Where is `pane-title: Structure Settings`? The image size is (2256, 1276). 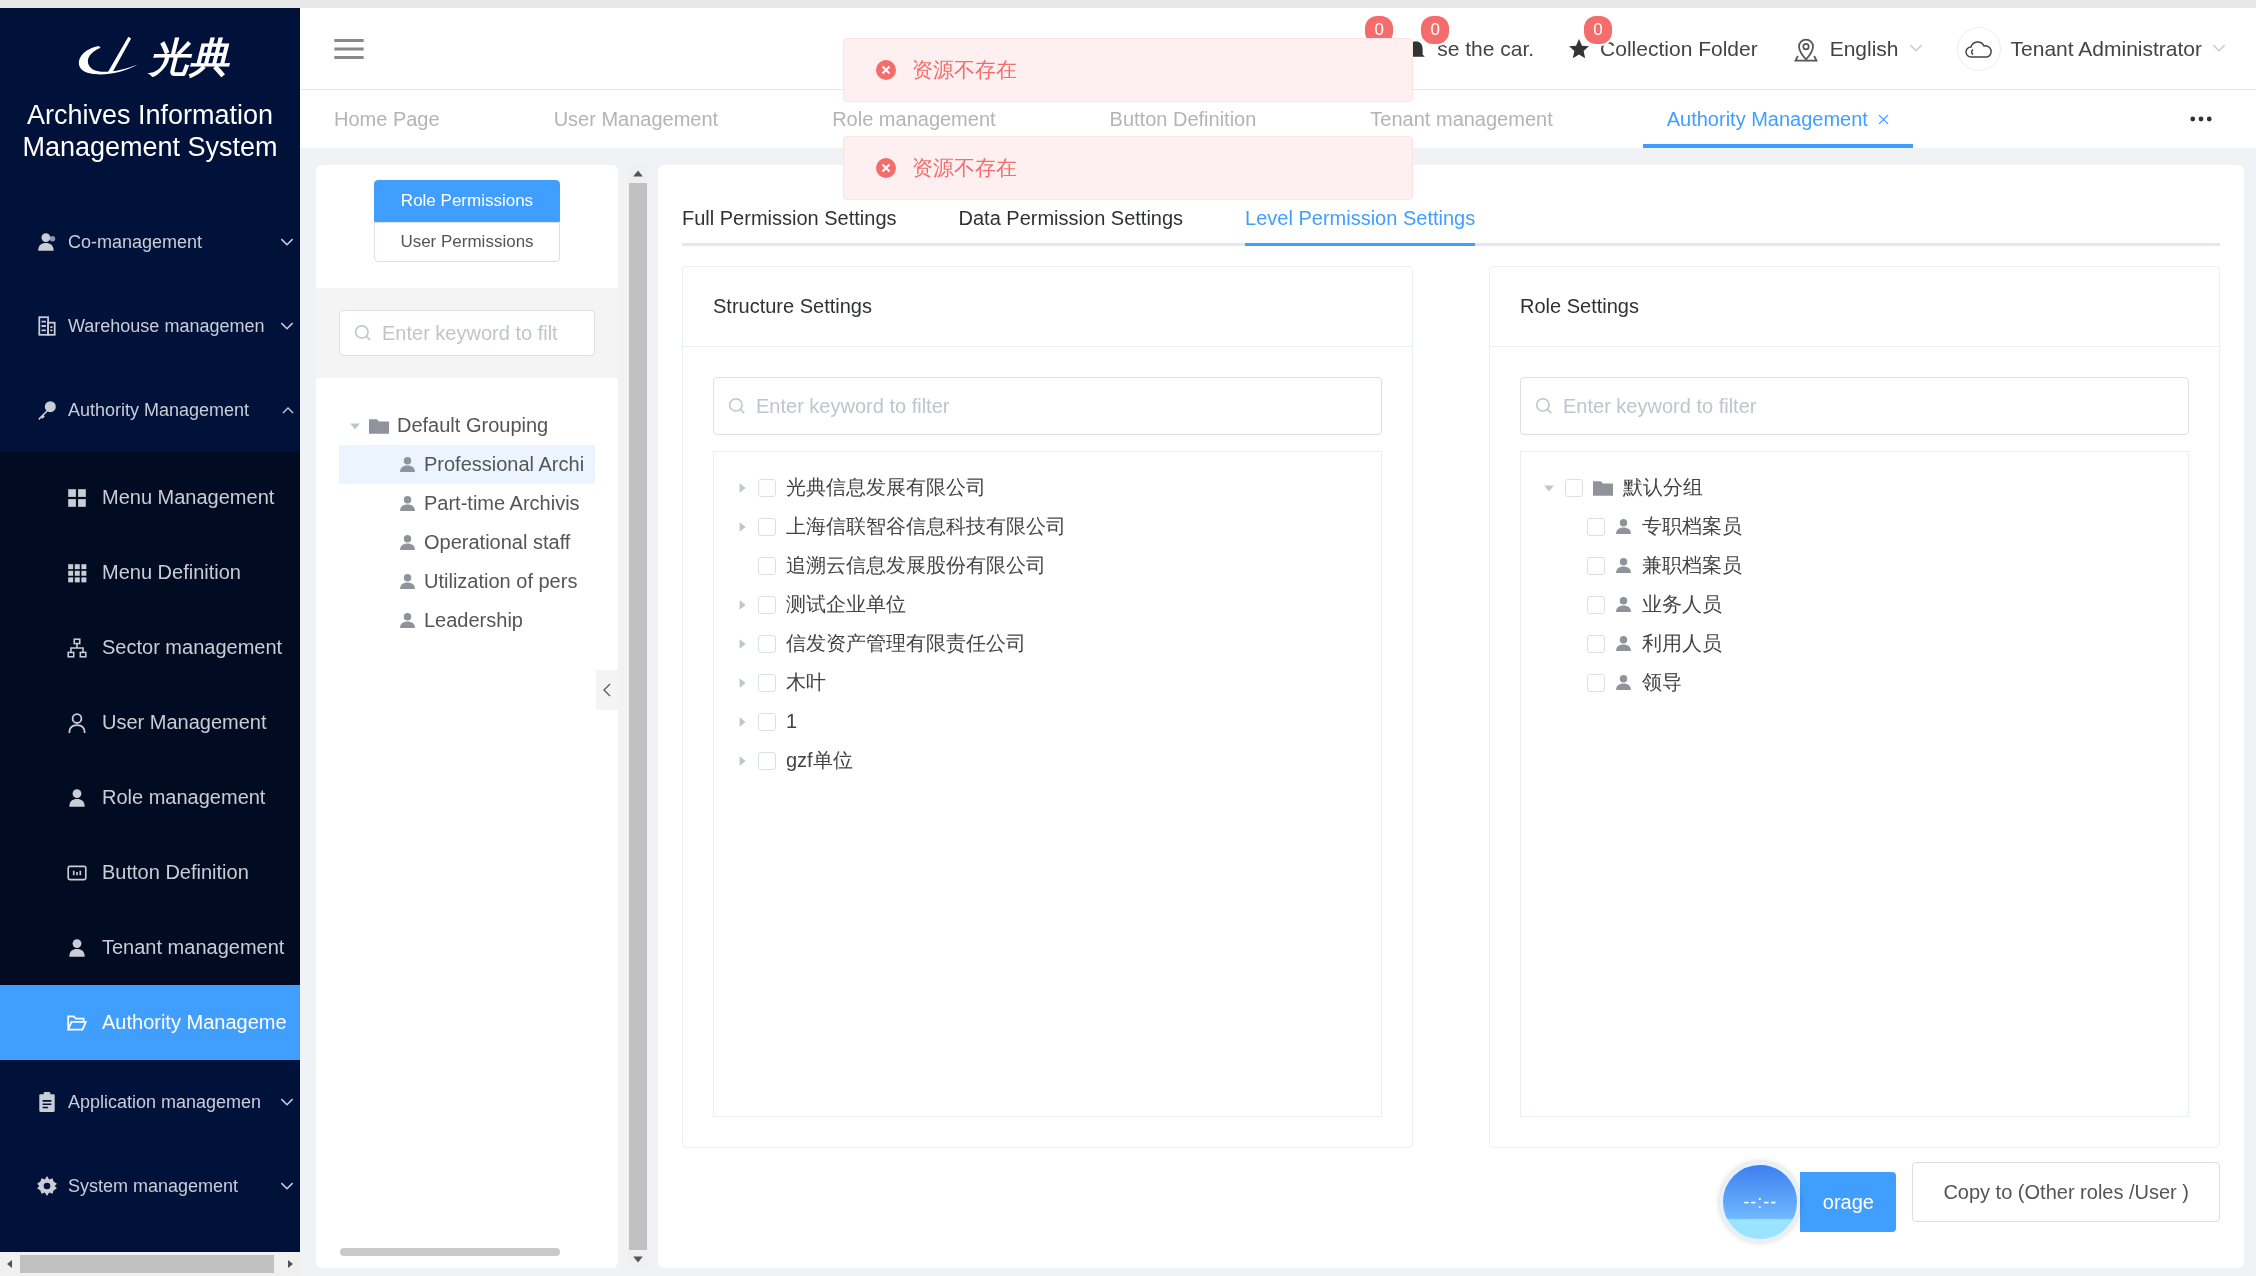
pane-title: Structure Settings is located at coordinates (1047, 307).